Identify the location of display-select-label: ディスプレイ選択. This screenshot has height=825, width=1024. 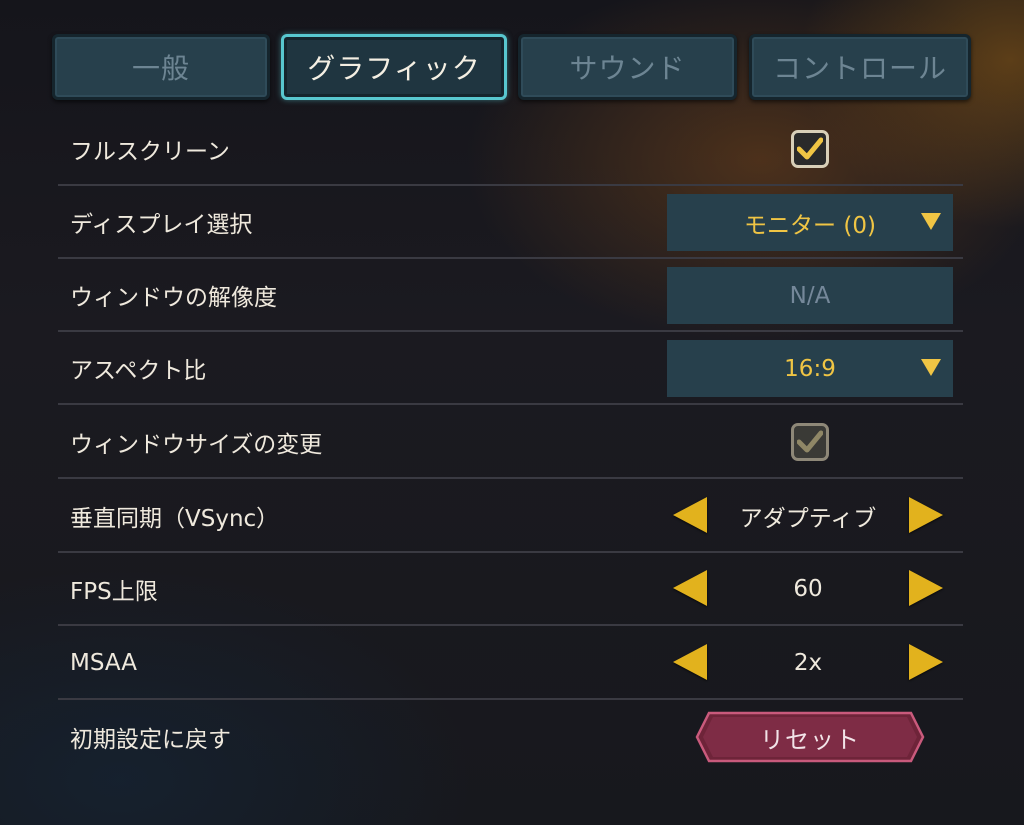
(161, 224).